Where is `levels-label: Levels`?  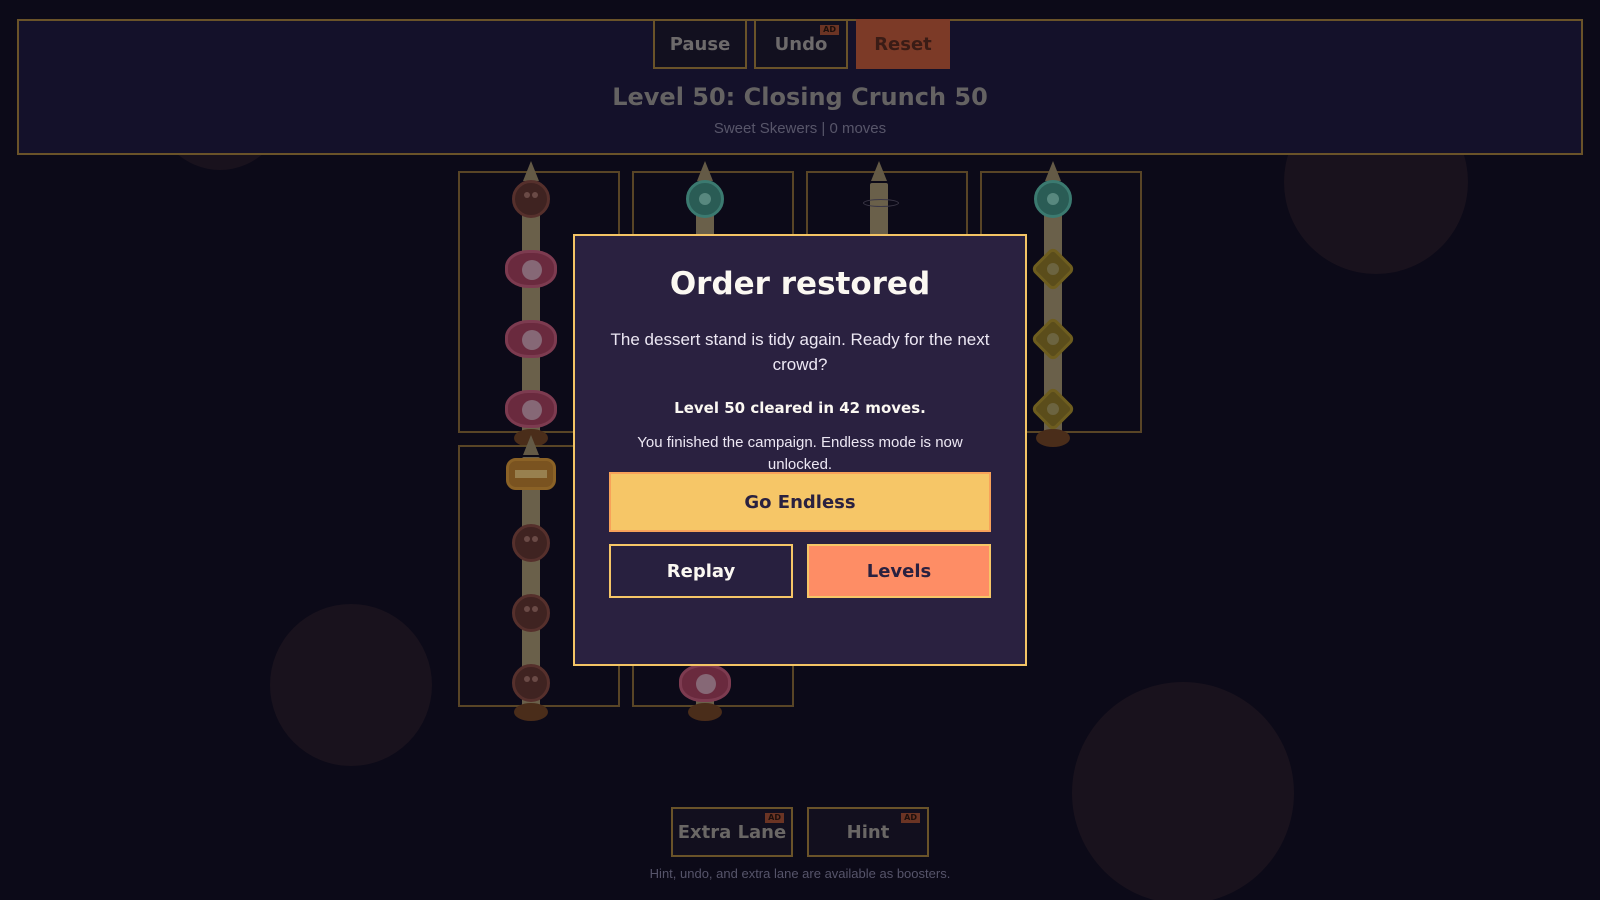
levels-label: Levels is located at coordinates (899, 571).